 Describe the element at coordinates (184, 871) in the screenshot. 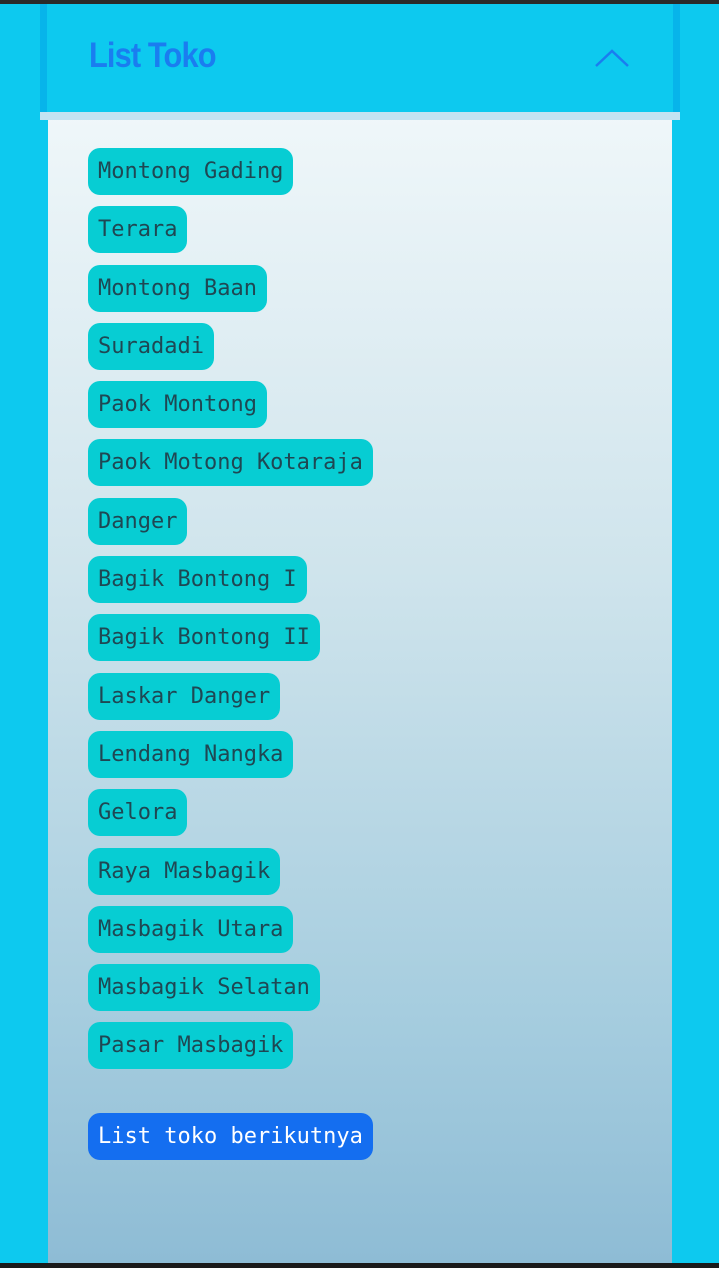

I see `store-item: Raya Masbagik` at that location.